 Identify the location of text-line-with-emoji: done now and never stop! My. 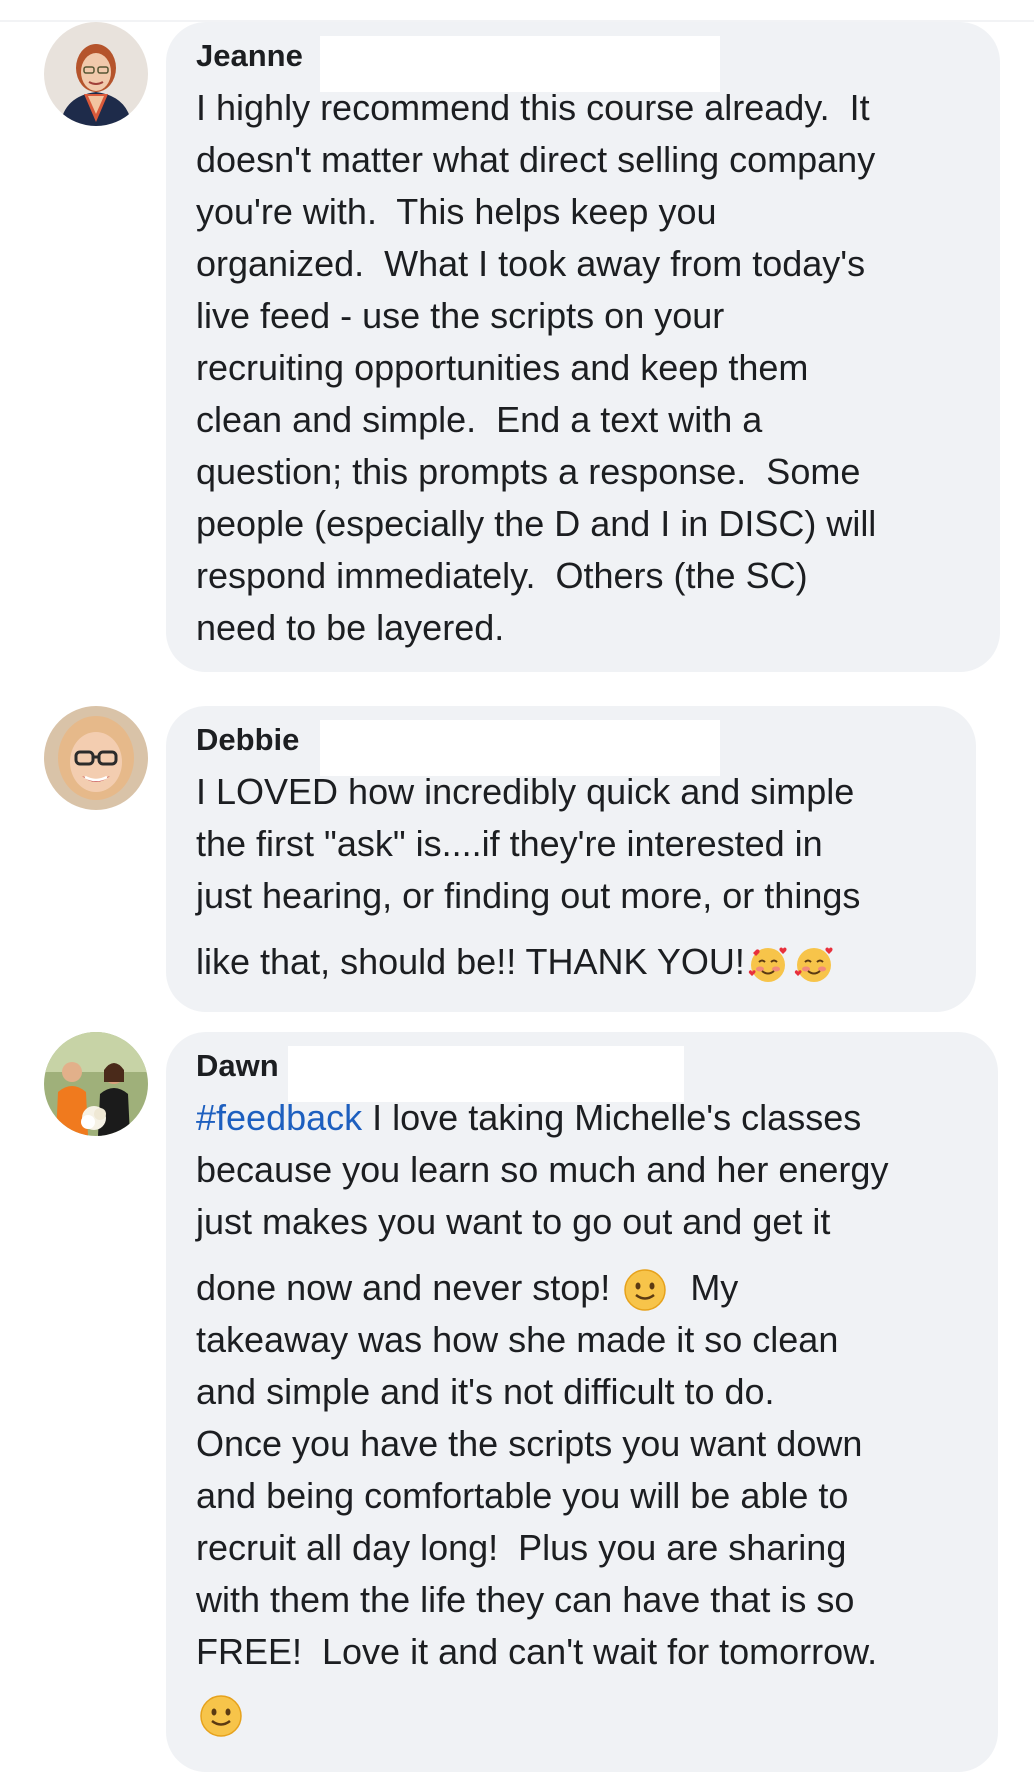
(584, 1288).